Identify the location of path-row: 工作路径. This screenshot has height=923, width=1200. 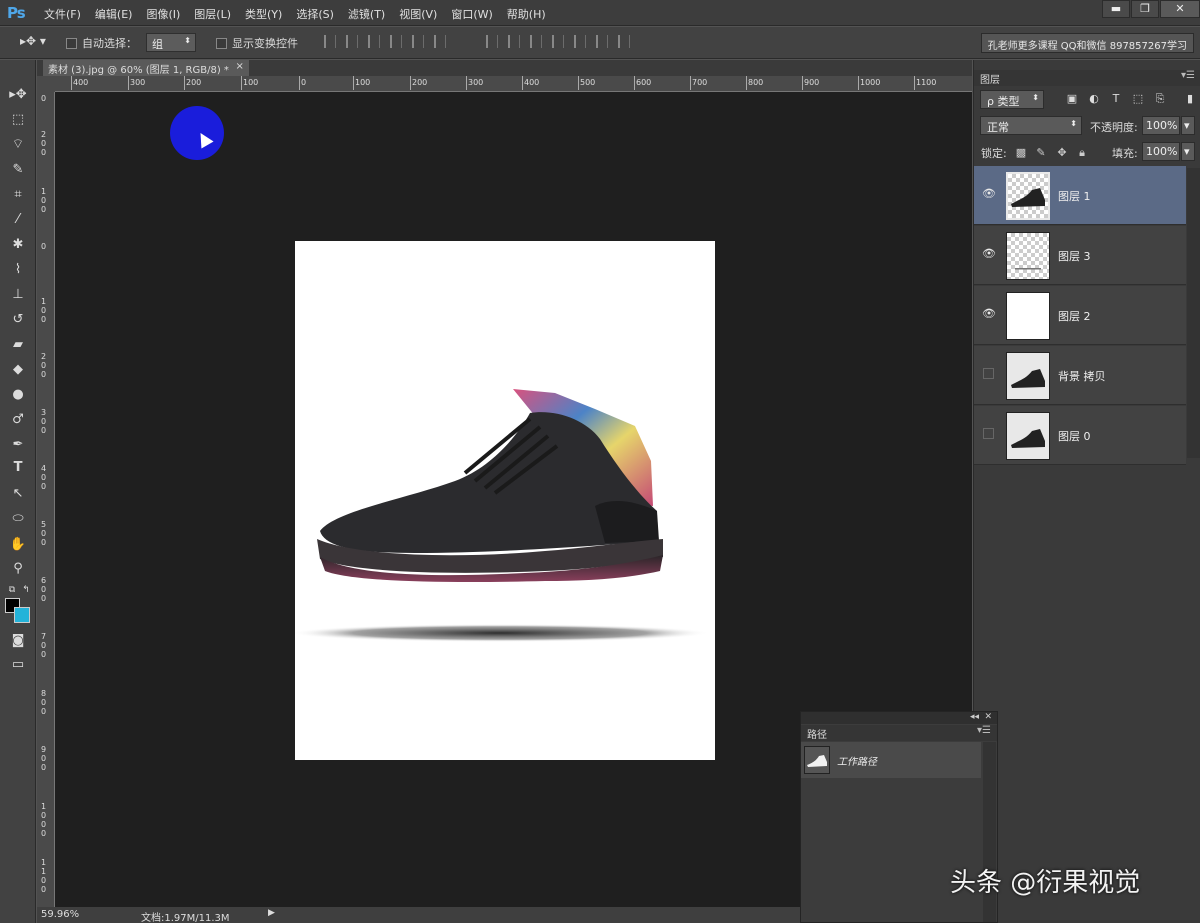
(891, 760).